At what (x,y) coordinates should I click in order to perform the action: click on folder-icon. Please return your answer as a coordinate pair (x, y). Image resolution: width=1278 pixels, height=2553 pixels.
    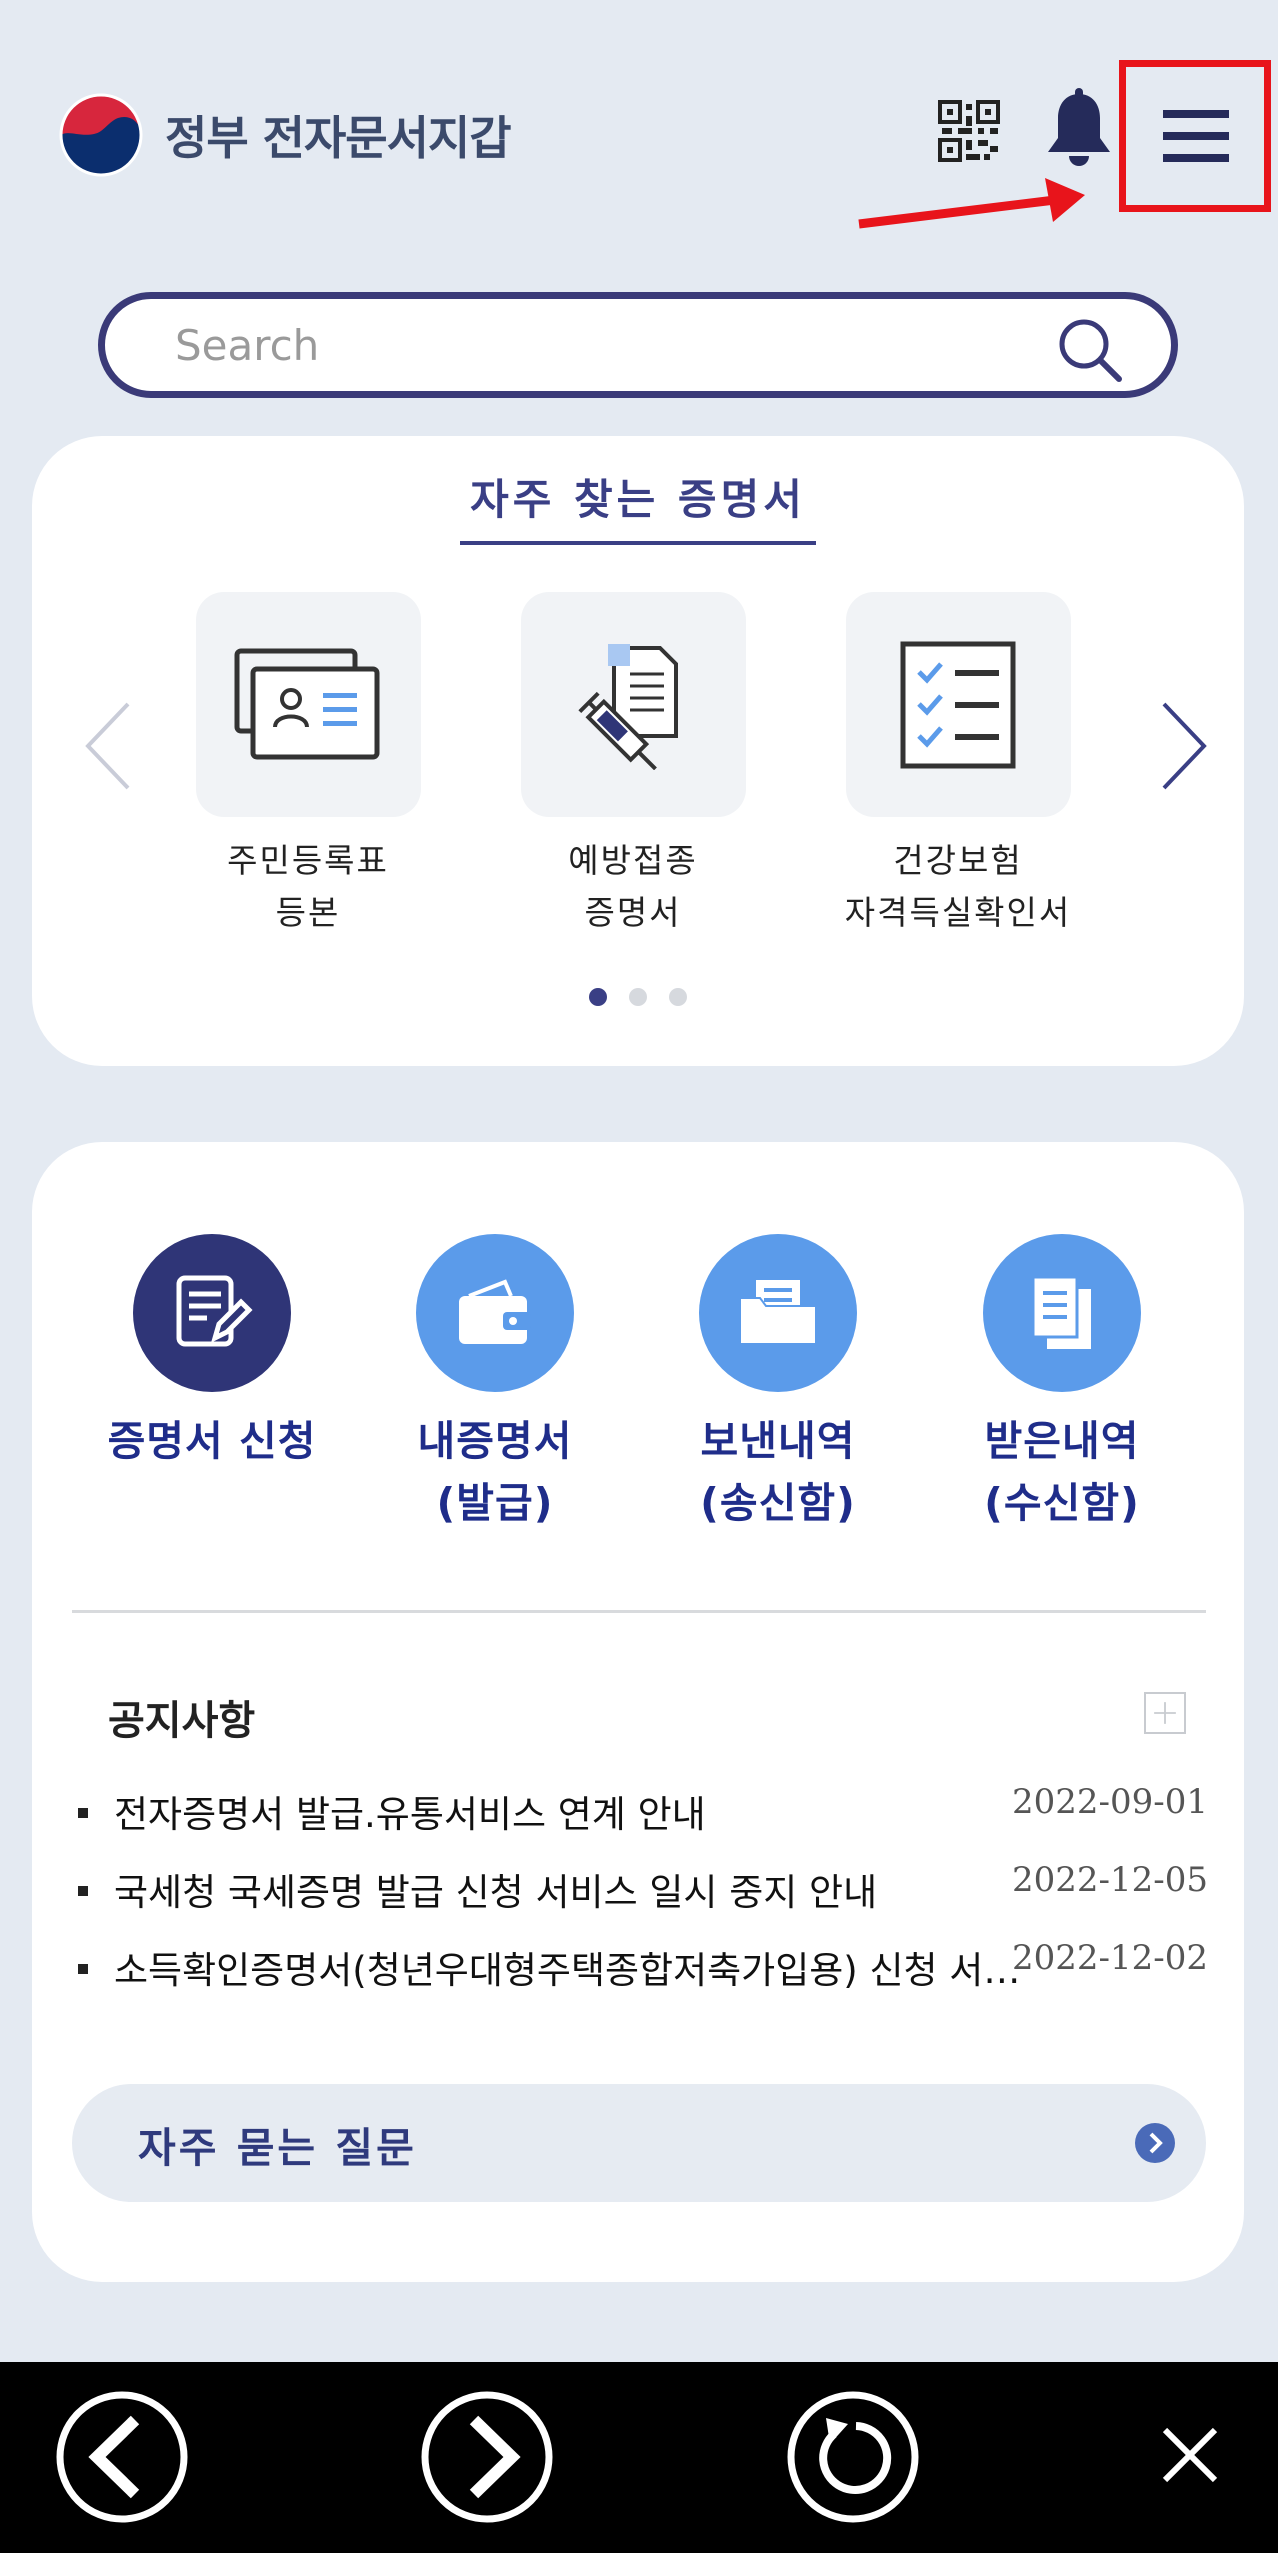
    Looking at the image, I should click on (778, 1312).